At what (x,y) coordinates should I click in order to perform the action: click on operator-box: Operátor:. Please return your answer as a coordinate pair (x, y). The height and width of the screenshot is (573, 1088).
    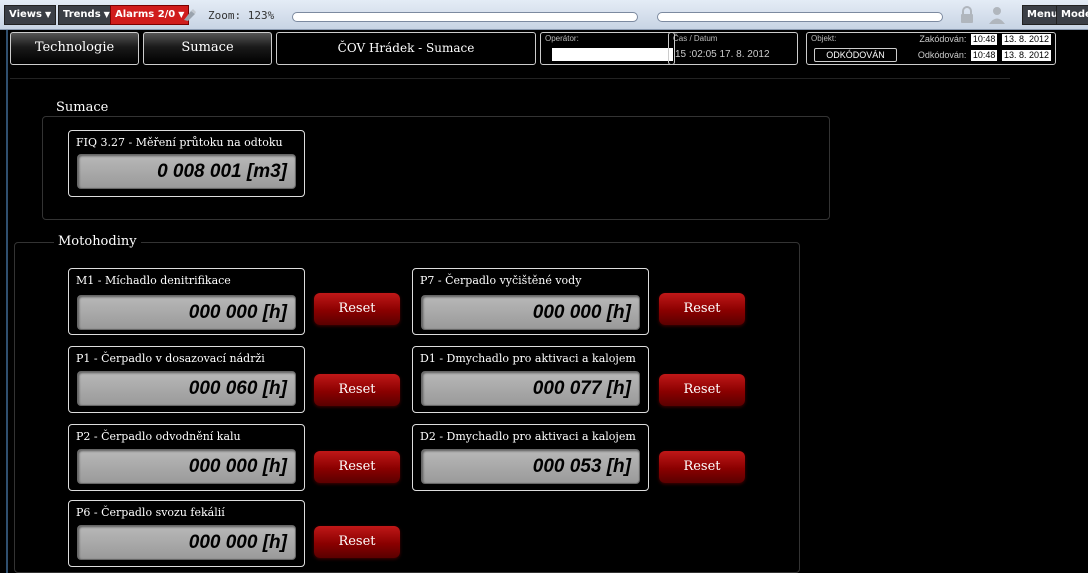
    Looking at the image, I should click on (607, 48).